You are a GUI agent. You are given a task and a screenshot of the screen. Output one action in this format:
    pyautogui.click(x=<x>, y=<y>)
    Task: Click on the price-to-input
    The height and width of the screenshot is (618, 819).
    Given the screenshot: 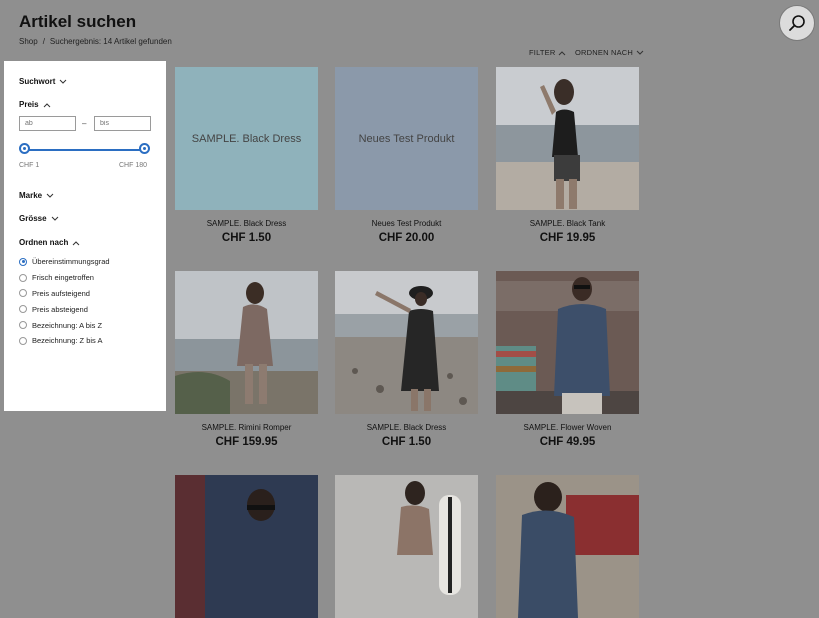 What is the action you would take?
    pyautogui.click(x=122, y=123)
    